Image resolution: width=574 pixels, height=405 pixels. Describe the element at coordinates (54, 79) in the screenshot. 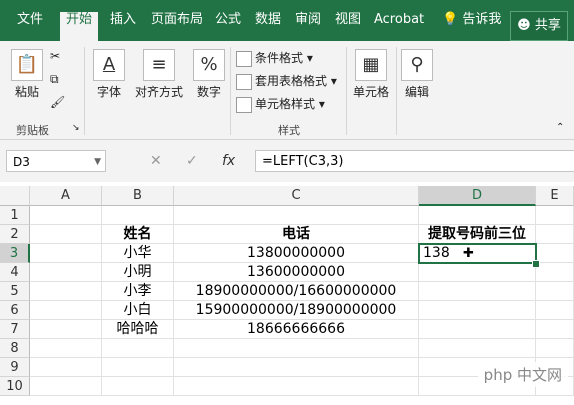

I see `copy-icon: ⧉` at that location.